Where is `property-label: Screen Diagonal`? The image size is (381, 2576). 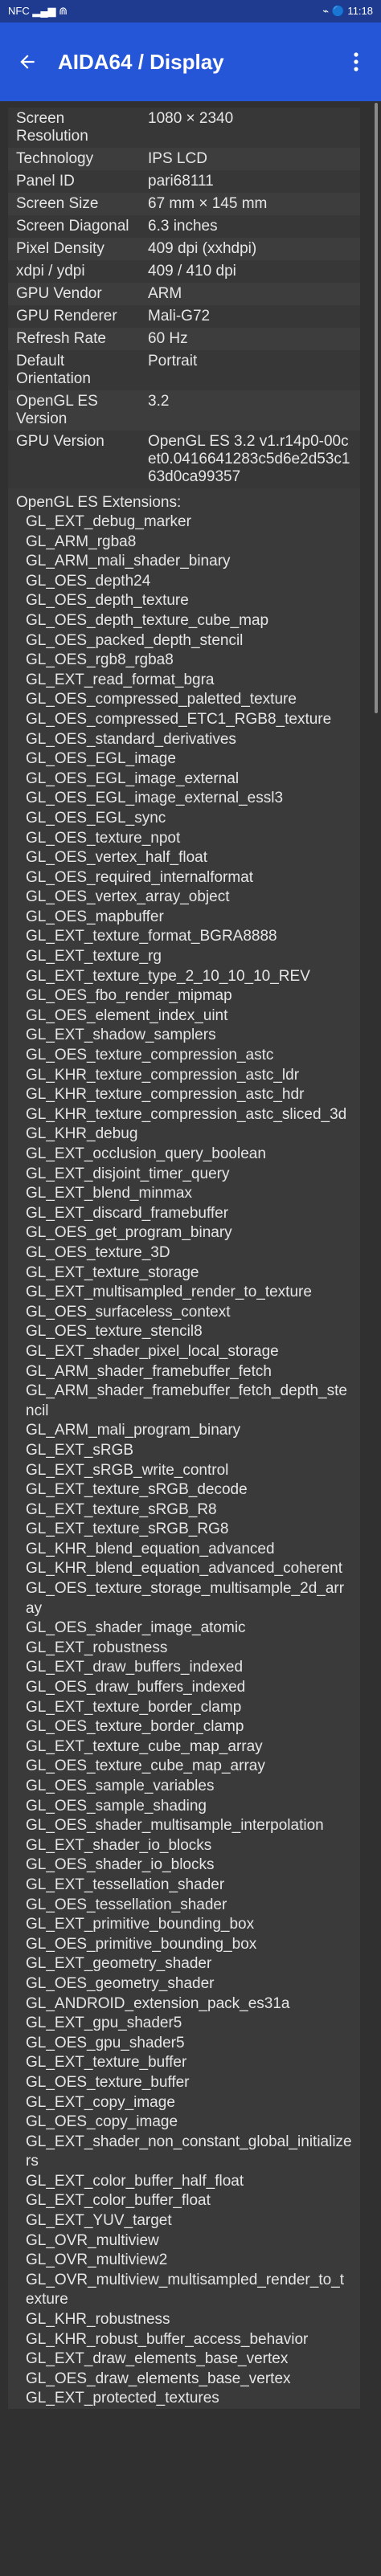
property-label: Screen Diagonal is located at coordinates (72, 226).